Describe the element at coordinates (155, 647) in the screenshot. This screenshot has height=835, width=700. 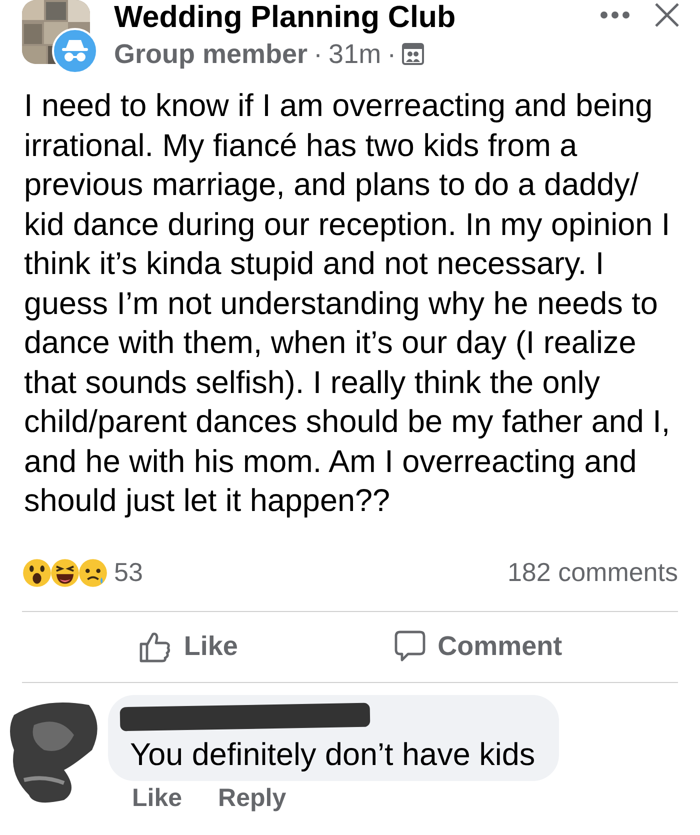
I see `thumbs-up-icon` at that location.